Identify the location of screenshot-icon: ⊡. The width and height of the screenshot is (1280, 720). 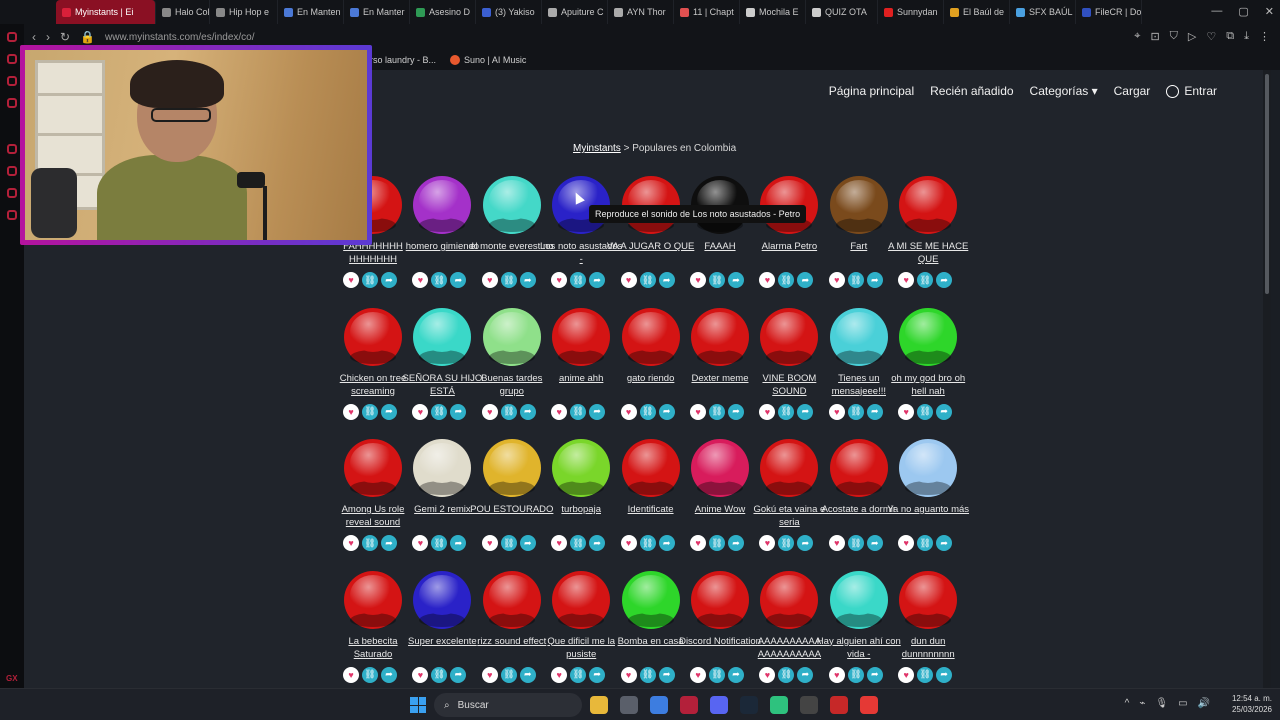
(1154, 36).